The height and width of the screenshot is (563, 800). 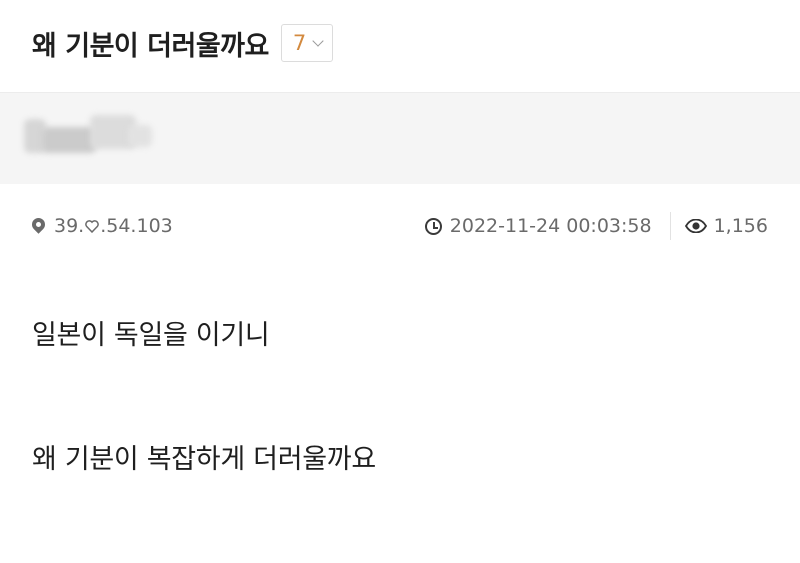 I want to click on post-meta: 39. .54.103 2022-11-24 00:03:58 1,156, so click(x=398, y=226).